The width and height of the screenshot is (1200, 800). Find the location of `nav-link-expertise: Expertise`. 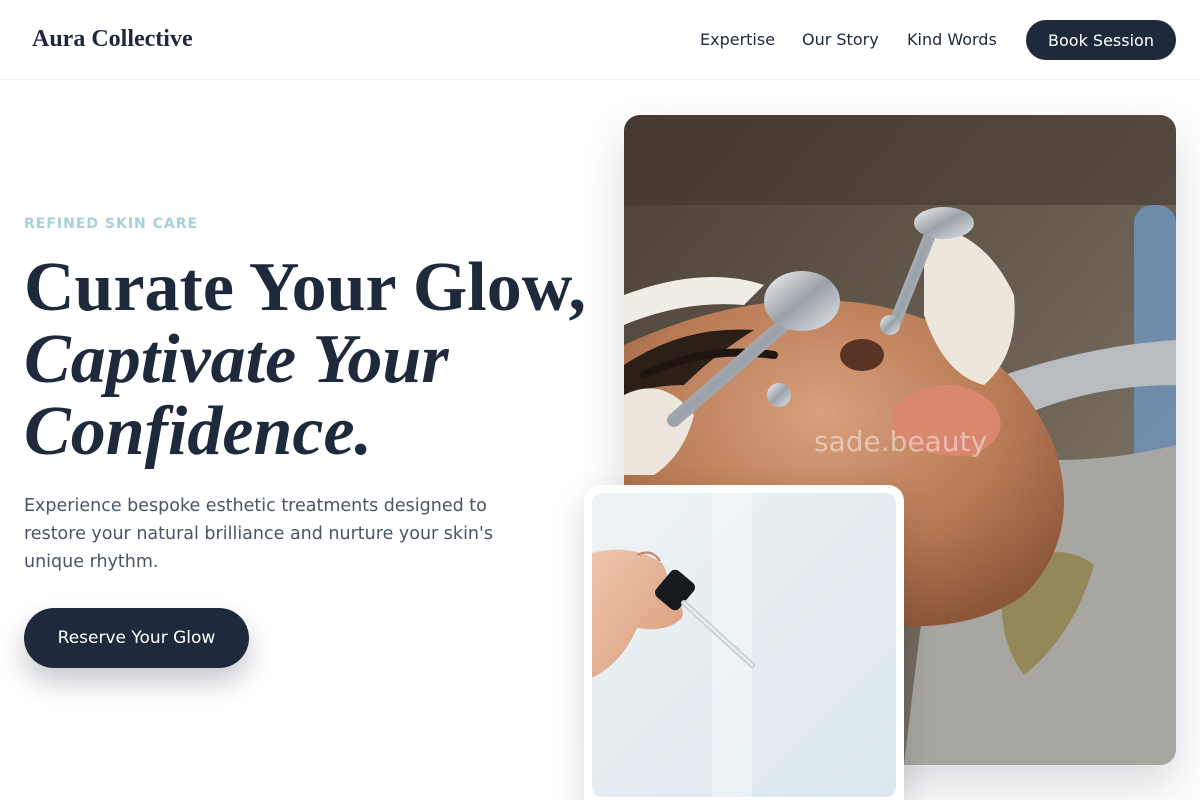

nav-link-expertise: Expertise is located at coordinates (737, 39).